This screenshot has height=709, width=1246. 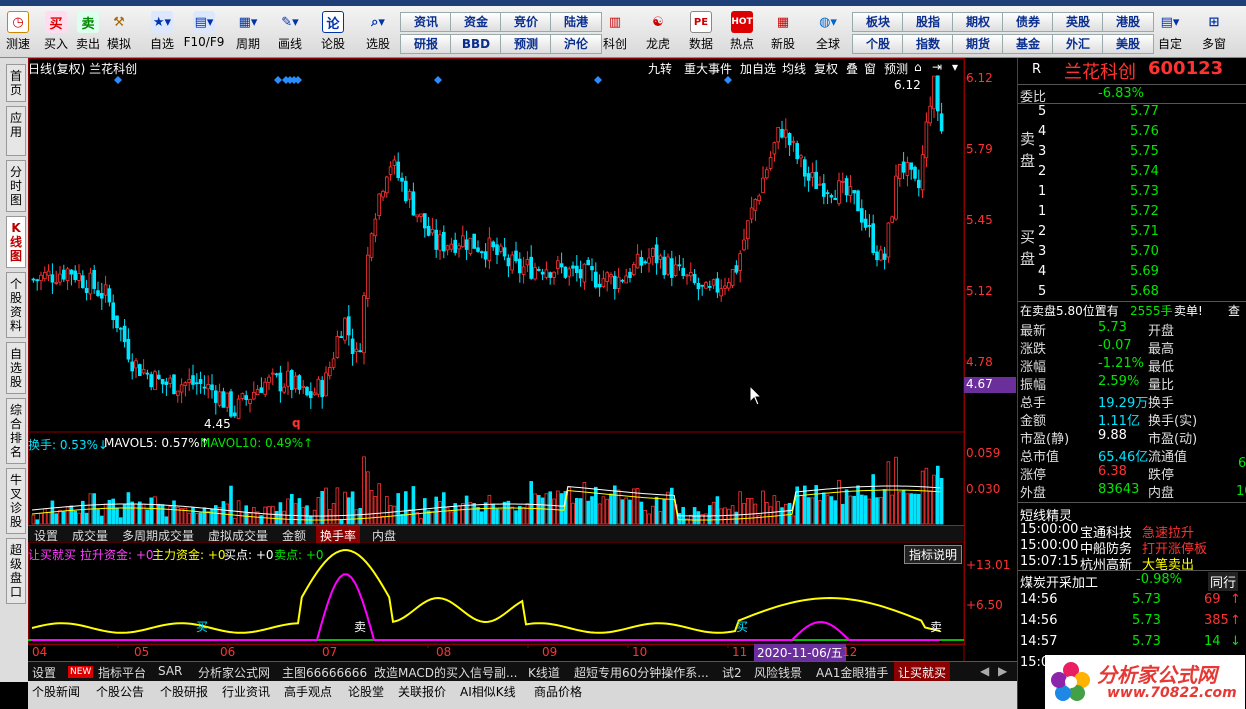 I want to click on news-tab-ai-kline: AI相似K线, so click(x=488, y=691).